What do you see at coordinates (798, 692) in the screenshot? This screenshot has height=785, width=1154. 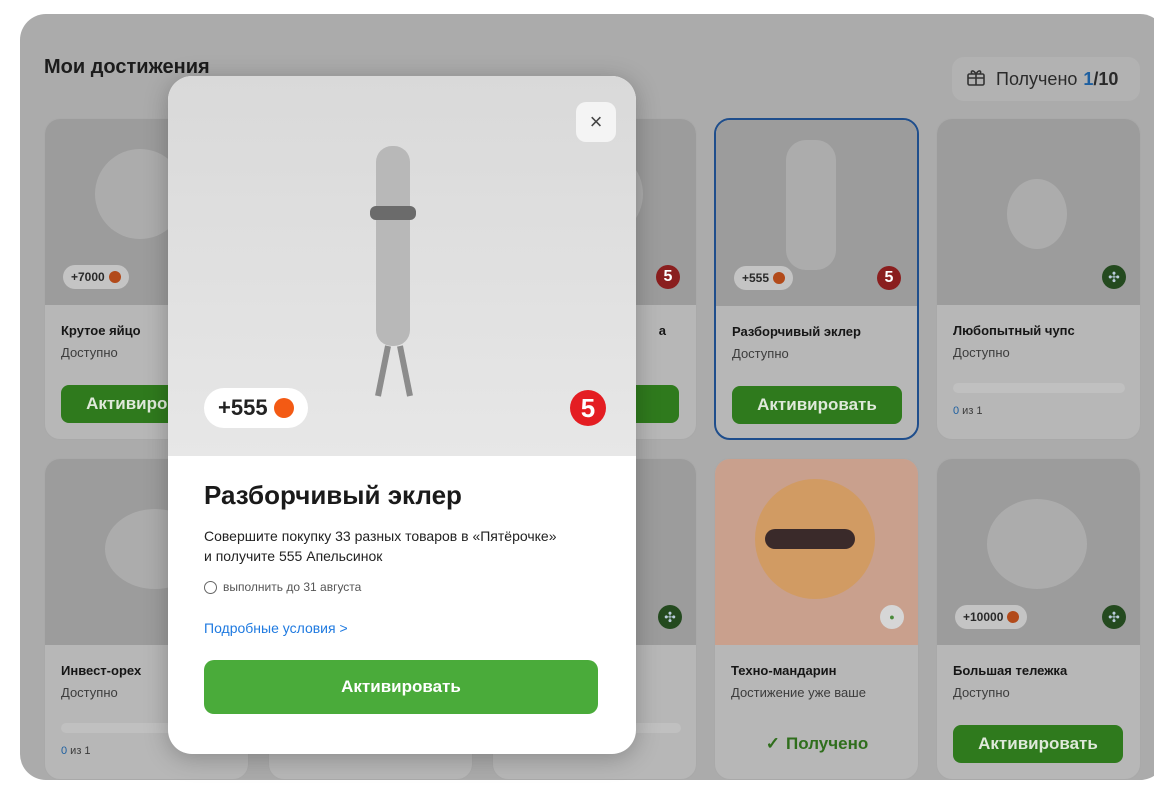 I see `achievement-status: Достижение уже ваше` at bounding box center [798, 692].